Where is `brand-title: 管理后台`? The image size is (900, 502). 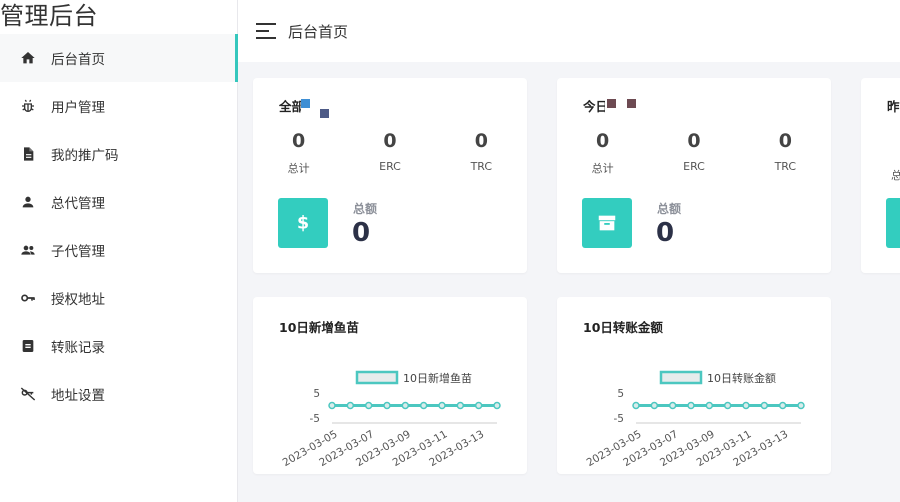
brand-title: 管理后台 is located at coordinates (49, 16).